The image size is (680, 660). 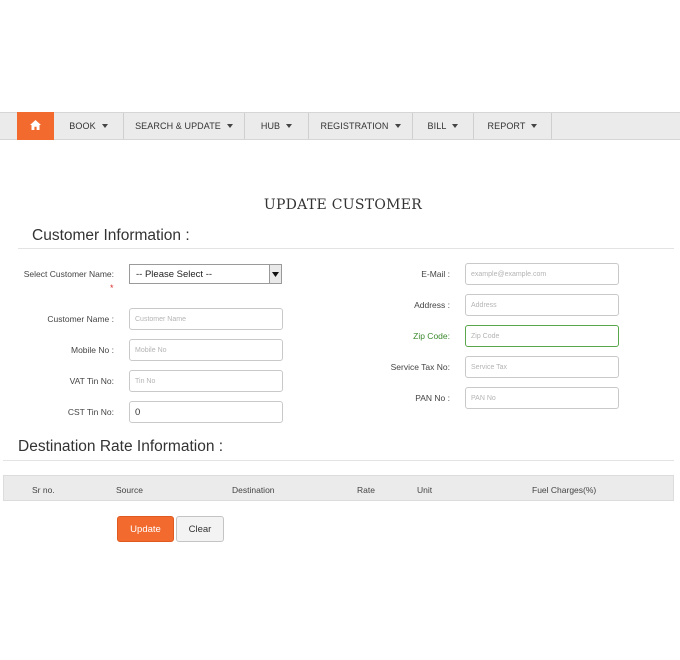 I want to click on nav-bill: BILL, so click(x=443, y=126).